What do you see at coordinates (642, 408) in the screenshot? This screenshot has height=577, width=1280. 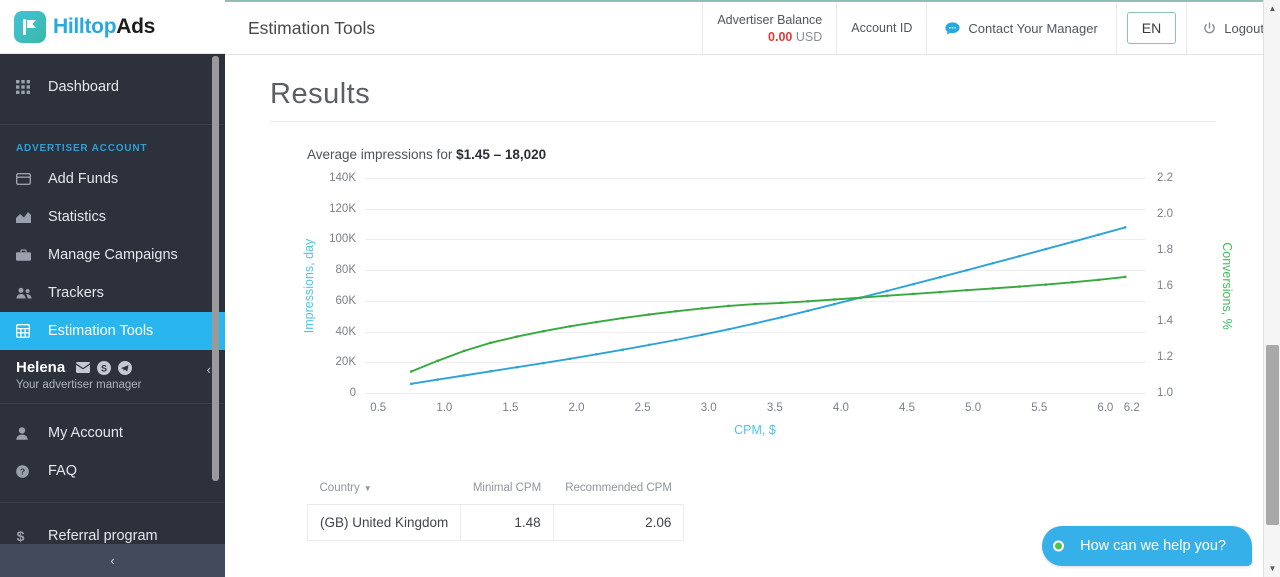 I see `chart-x-tick-label: 2.5` at bounding box center [642, 408].